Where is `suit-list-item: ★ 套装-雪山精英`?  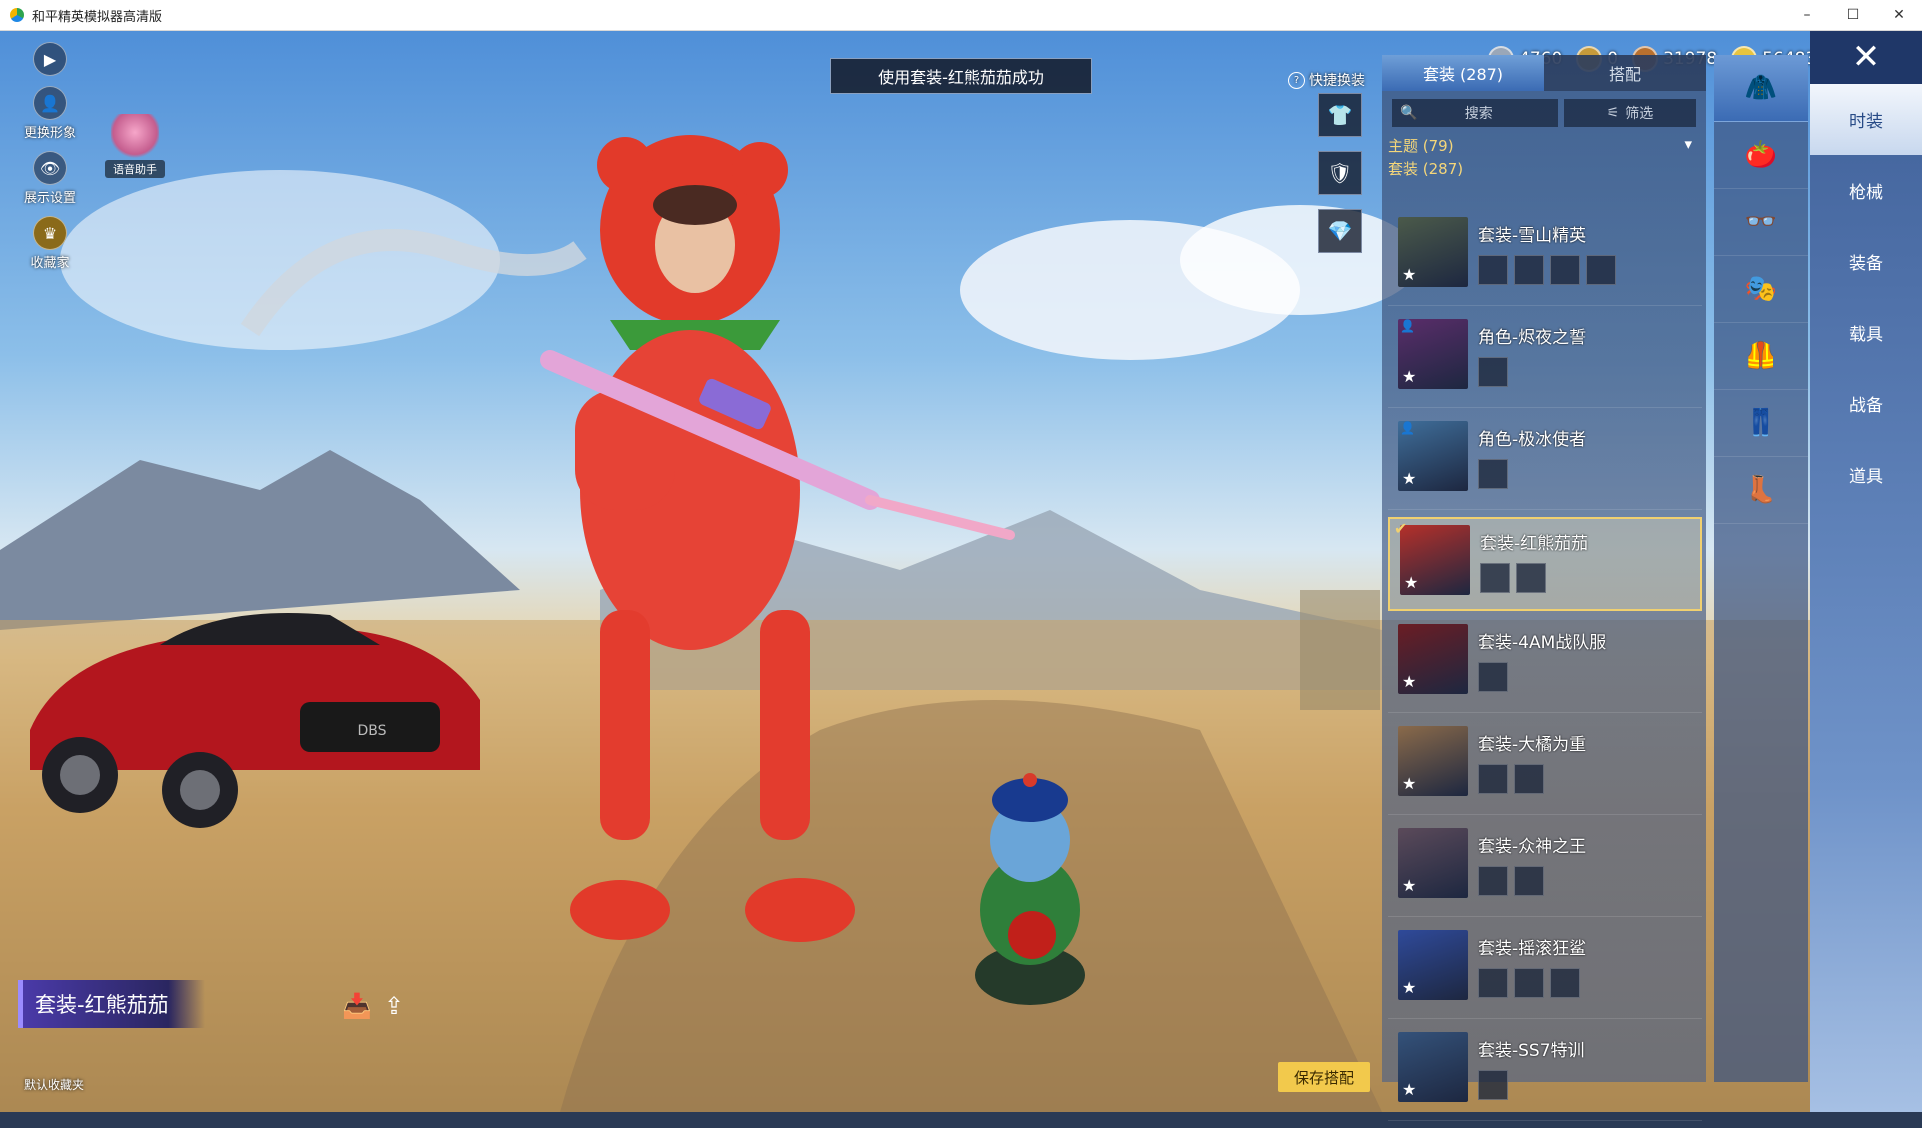 suit-list-item: ★ 套装-雪山精英 is located at coordinates (1545, 258).